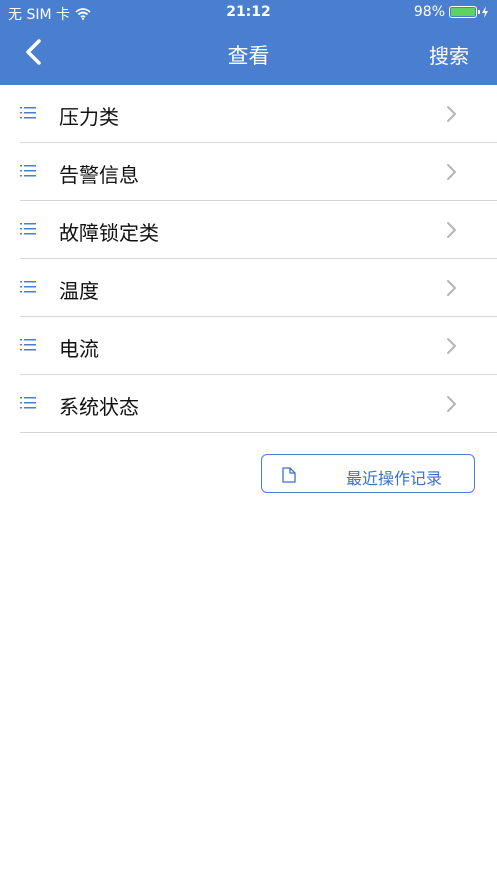  I want to click on menu-item-label: 压力类, so click(89, 117).